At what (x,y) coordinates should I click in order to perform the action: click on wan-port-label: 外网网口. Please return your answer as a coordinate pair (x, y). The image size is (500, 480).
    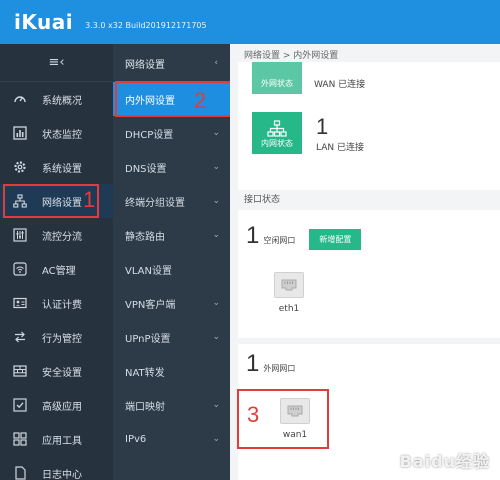
    Looking at the image, I should click on (279, 368).